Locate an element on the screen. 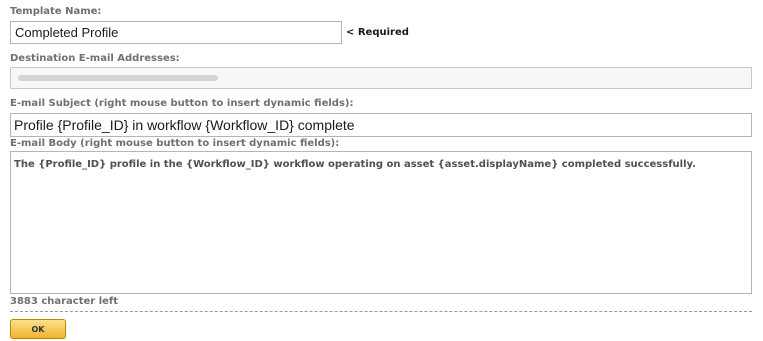 The image size is (763, 341). template-name-label: Template Name: is located at coordinates (56, 11).